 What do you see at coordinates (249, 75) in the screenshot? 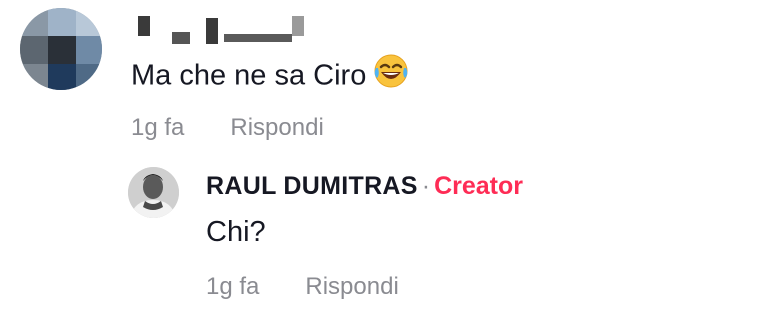
I see `comment-text-content: Ma che ne sa Ciro` at bounding box center [249, 75].